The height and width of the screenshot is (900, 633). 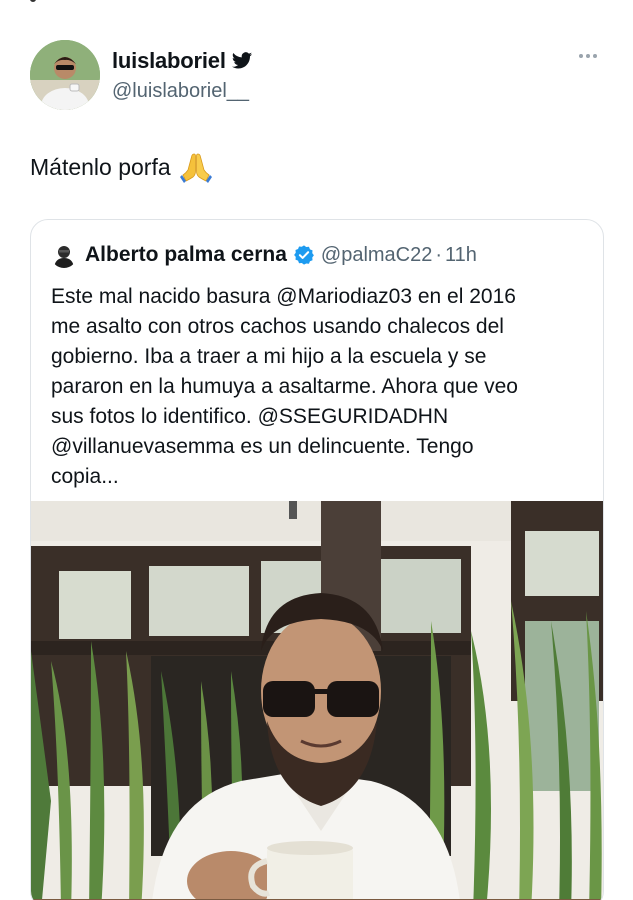 What do you see at coordinates (33, 1) in the screenshot?
I see `top-dot` at bounding box center [33, 1].